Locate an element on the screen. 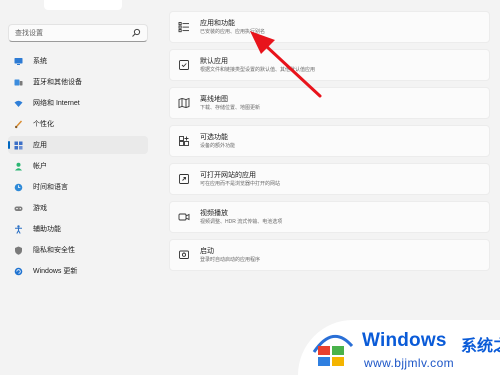 The height and width of the screenshot is (375, 500). optional-features-icon is located at coordinates (184, 141).